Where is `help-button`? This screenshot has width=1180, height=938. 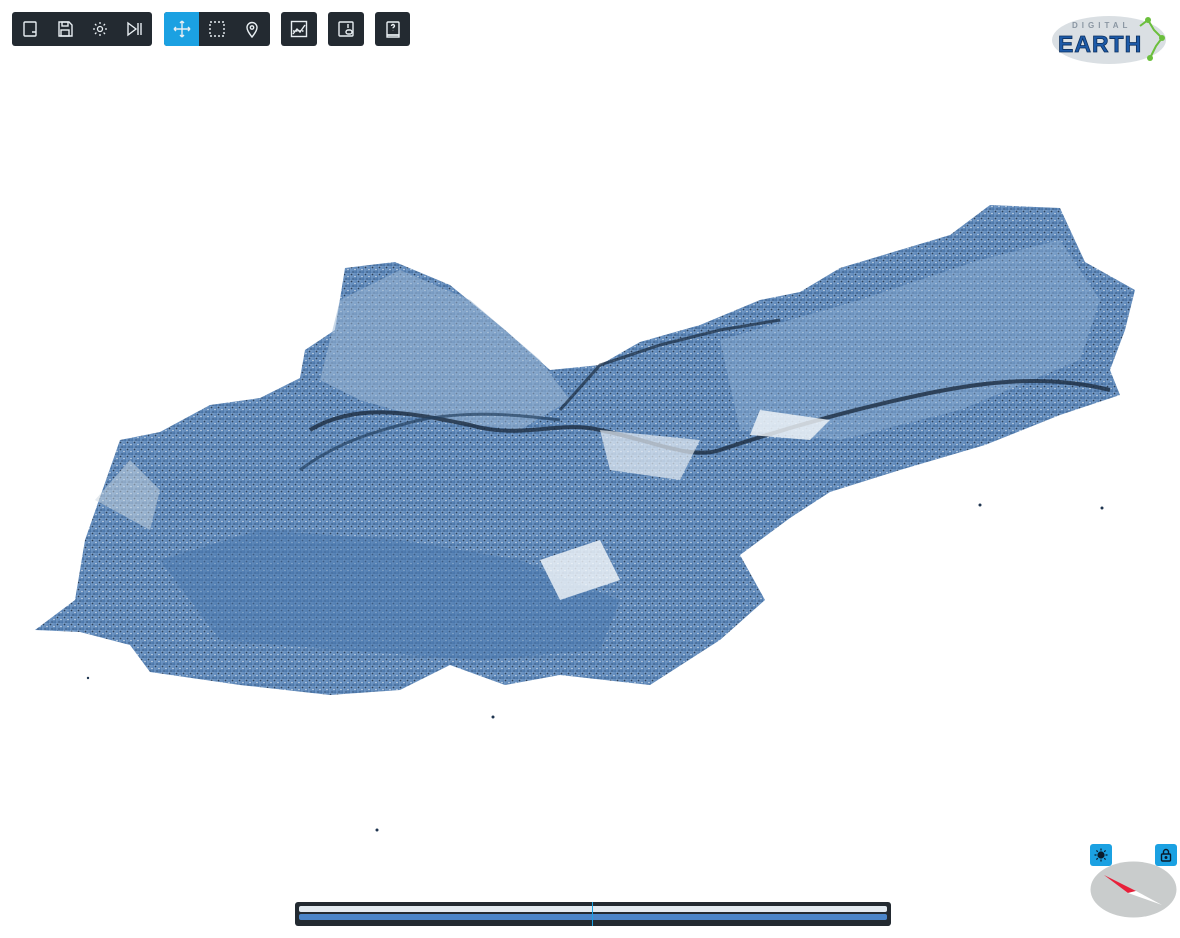 help-button is located at coordinates (392, 29).